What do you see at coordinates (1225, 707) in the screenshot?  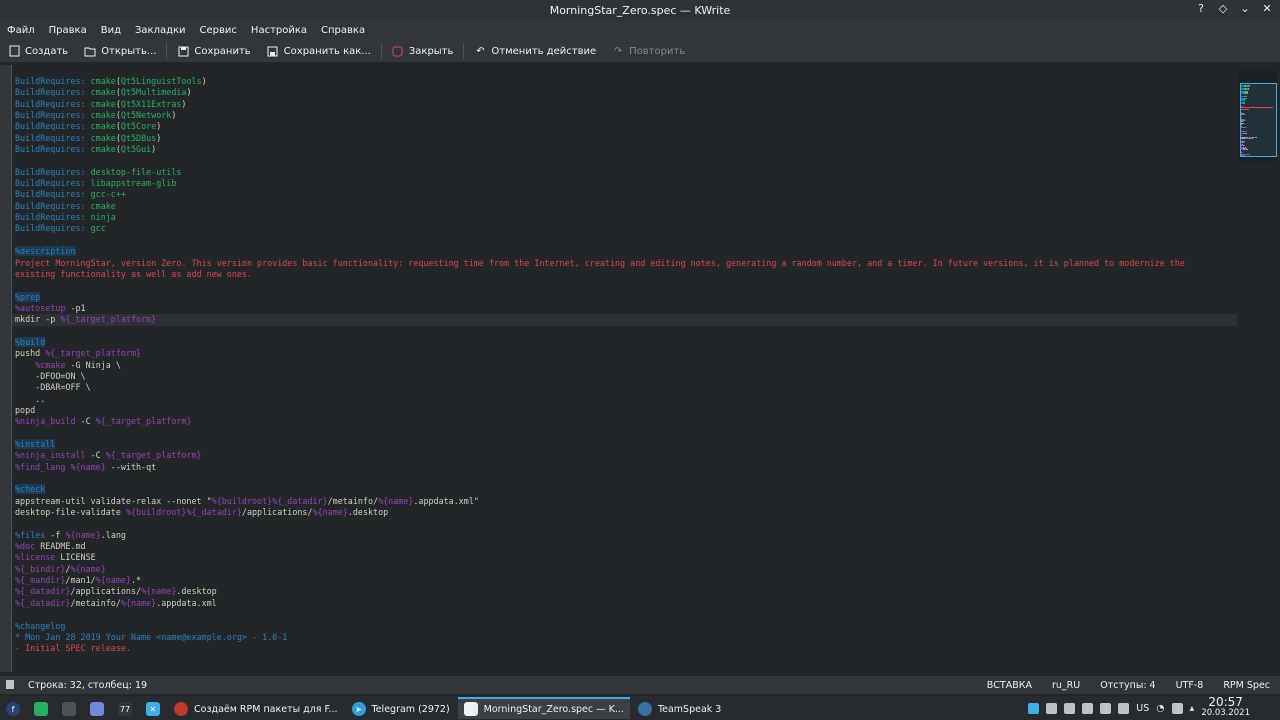 I see `digital-clock: 20:57 20.03.2021` at bounding box center [1225, 707].